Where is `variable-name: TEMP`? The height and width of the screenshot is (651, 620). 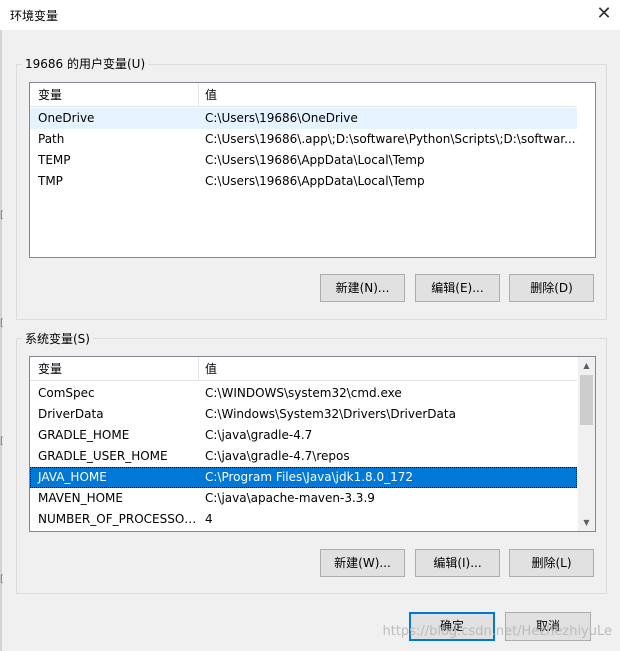 variable-name: TEMP is located at coordinates (54, 160).